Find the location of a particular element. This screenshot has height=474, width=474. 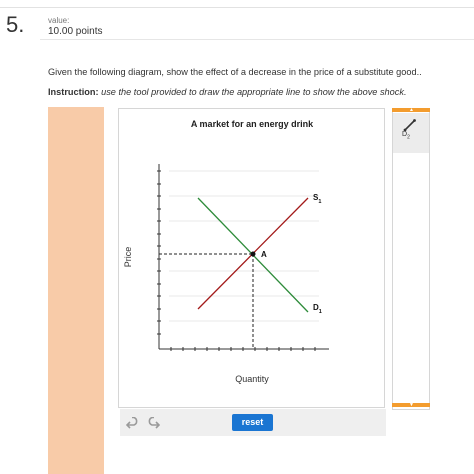

header-divider is located at coordinates (257, 39).